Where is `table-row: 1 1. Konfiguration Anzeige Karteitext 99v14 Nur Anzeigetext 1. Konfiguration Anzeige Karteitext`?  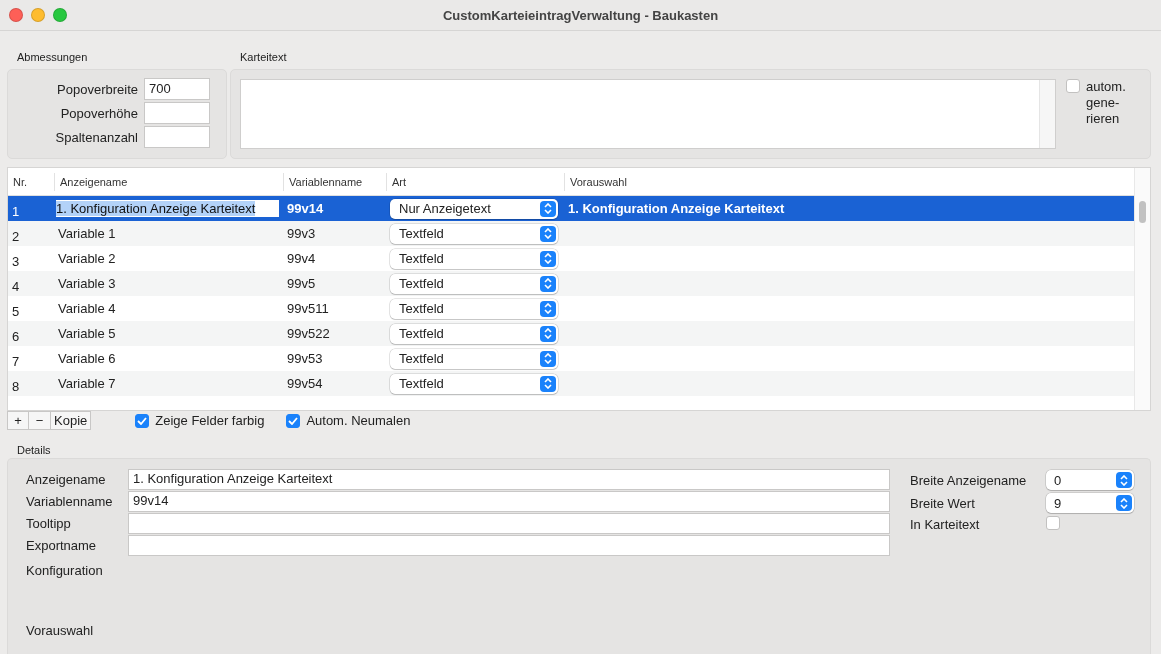
table-row: 1 1. Konfiguration Anzeige Karteitext 99v14 Nur Anzeigetext 1. Konfiguration Anzeige Karteitext is located at coordinates (571, 208).